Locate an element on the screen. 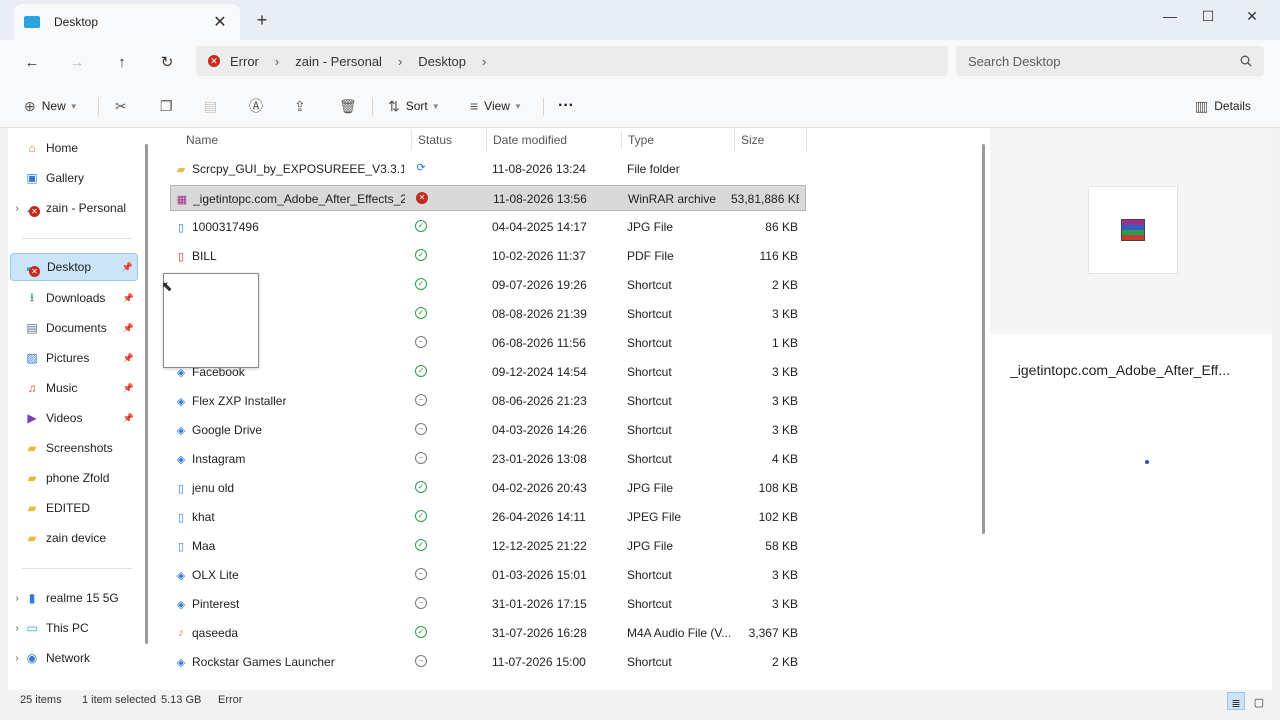  error-badge-icon: ✕ is located at coordinates (34, 271).